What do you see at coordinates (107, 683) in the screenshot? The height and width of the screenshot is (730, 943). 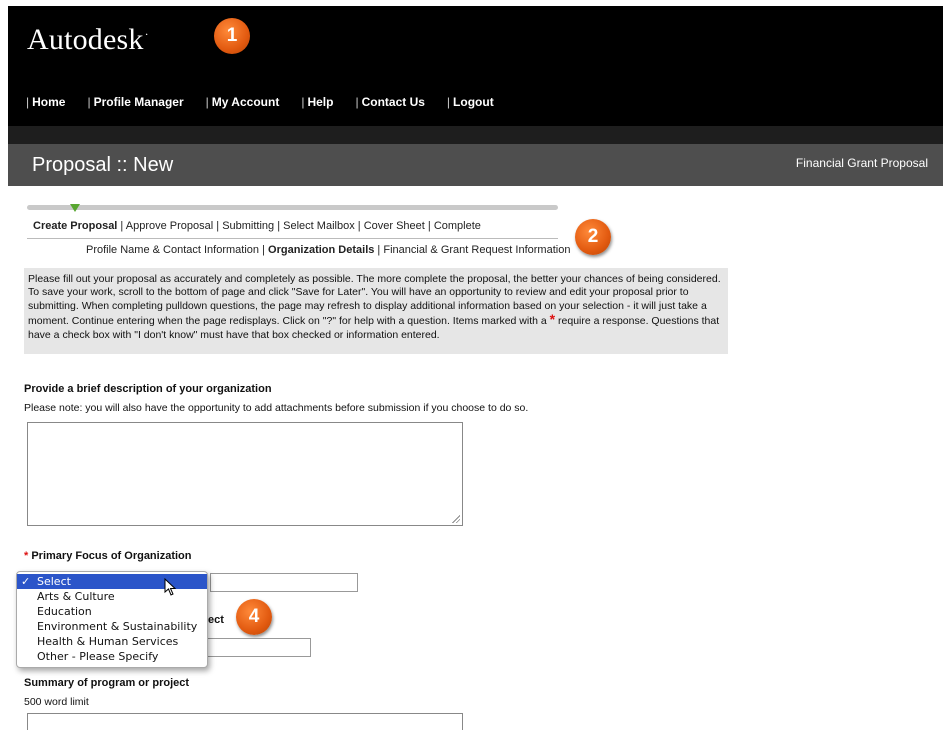 I see `summary-label: Summary of program or project` at bounding box center [107, 683].